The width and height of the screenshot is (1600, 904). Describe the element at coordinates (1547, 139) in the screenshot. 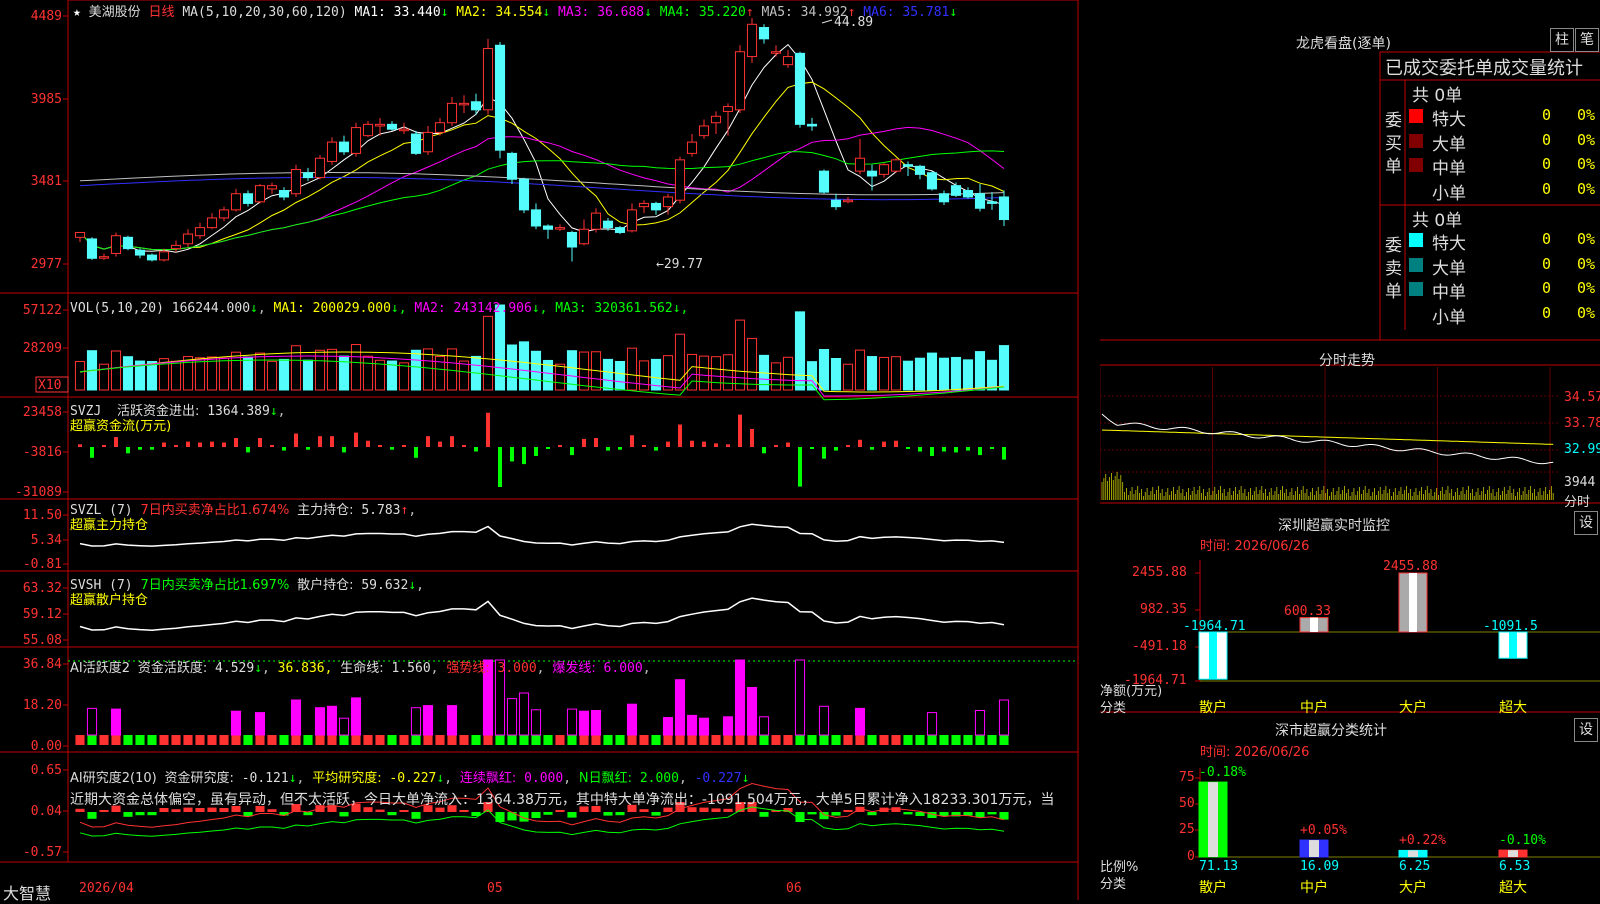

I see `buy-row-count-1: 0` at that location.